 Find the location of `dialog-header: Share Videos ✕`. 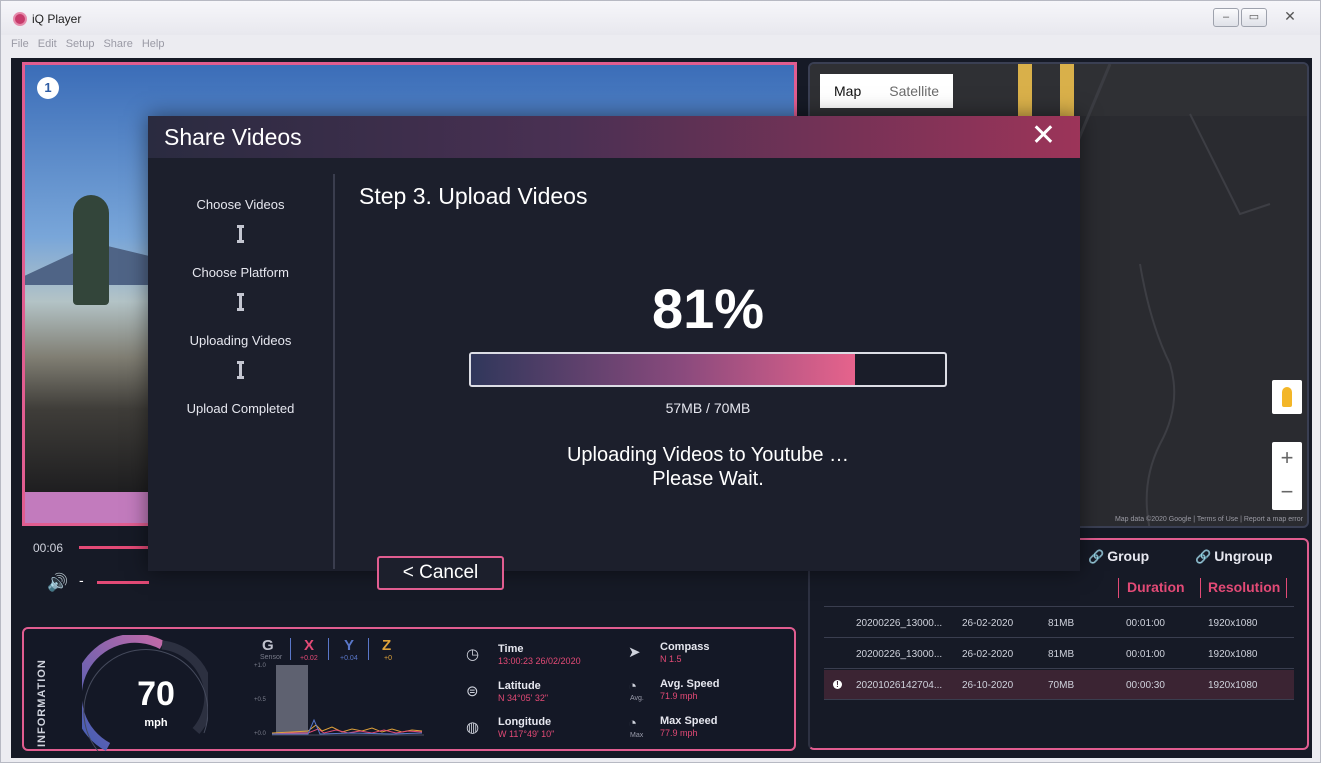

dialog-header: Share Videos ✕ is located at coordinates (614, 137).